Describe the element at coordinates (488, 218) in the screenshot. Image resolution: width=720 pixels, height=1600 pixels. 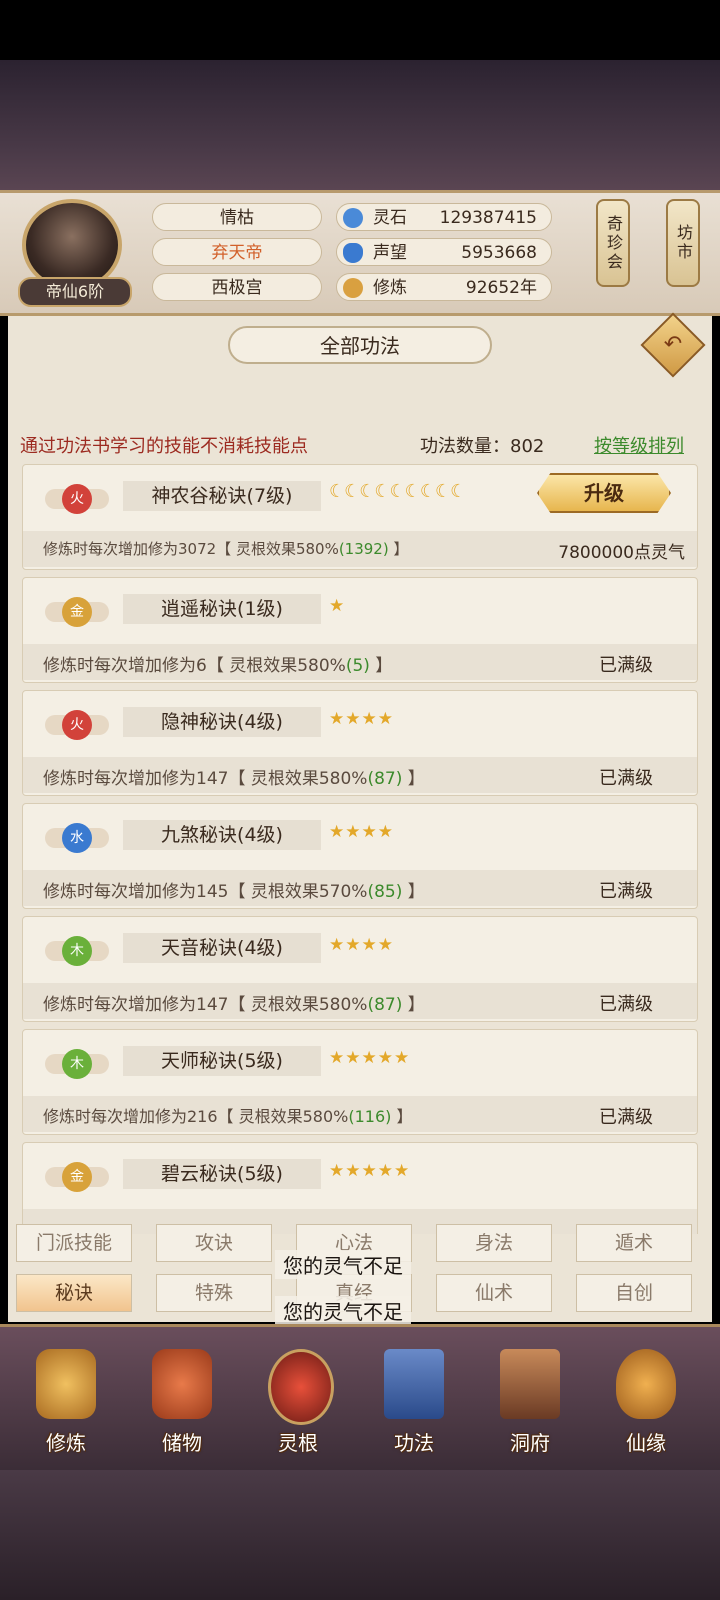
I see `resource-value: 129387415` at that location.